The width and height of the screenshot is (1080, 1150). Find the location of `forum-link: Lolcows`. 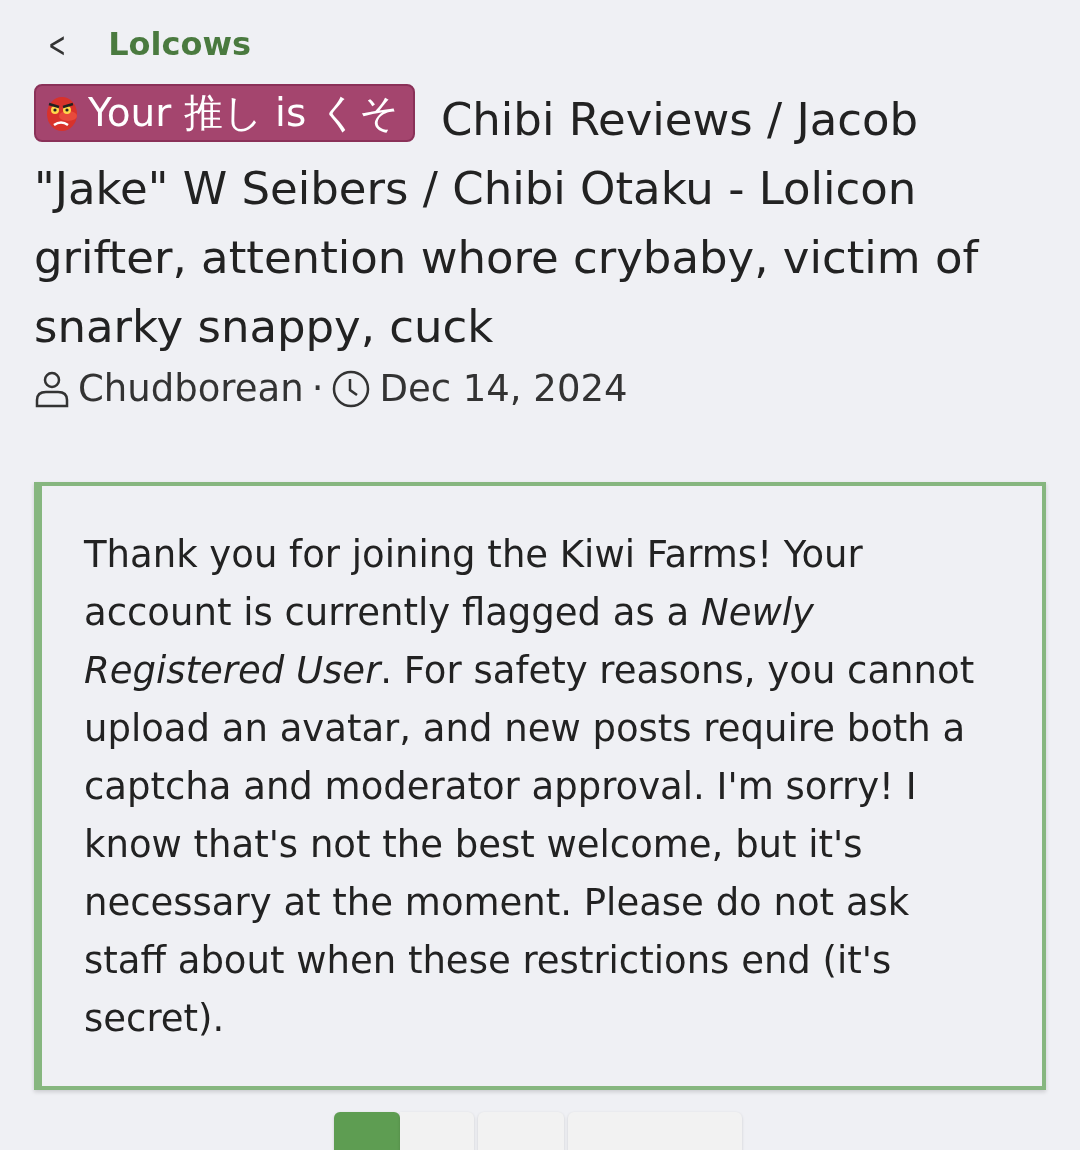

forum-link: Lolcows is located at coordinates (180, 44).